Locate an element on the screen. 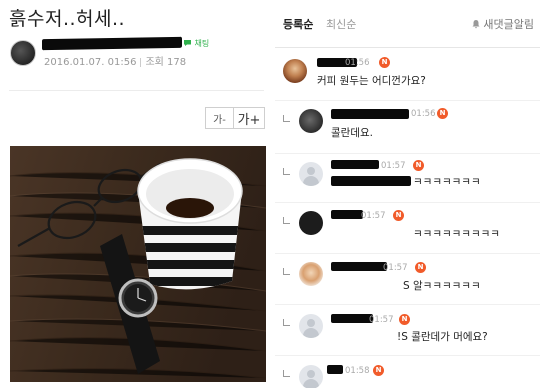 The height and width of the screenshot is (388, 540). chat-badge: 채팅 is located at coordinates (196, 43).